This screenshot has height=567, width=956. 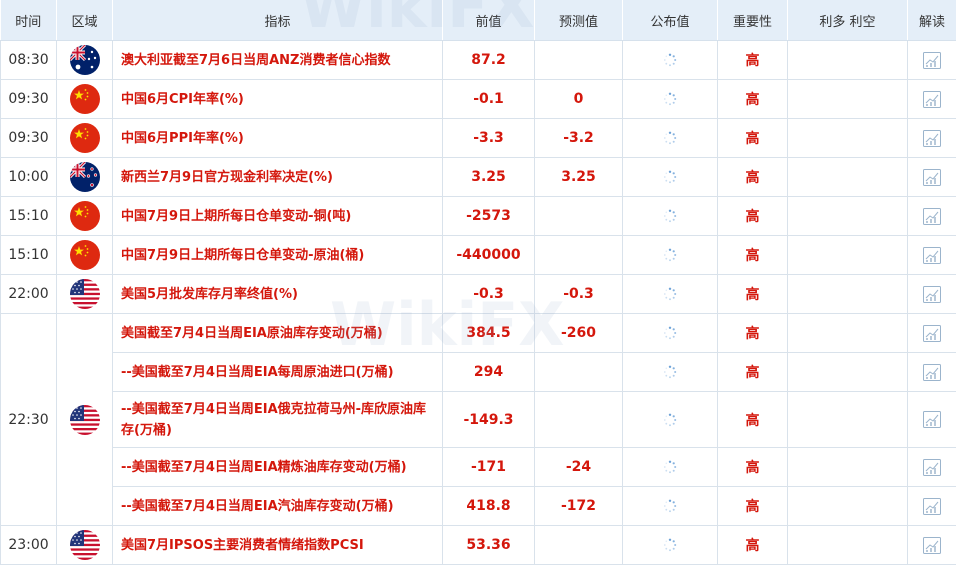 What do you see at coordinates (578, 506) in the screenshot?
I see `forecast-value: -172` at bounding box center [578, 506].